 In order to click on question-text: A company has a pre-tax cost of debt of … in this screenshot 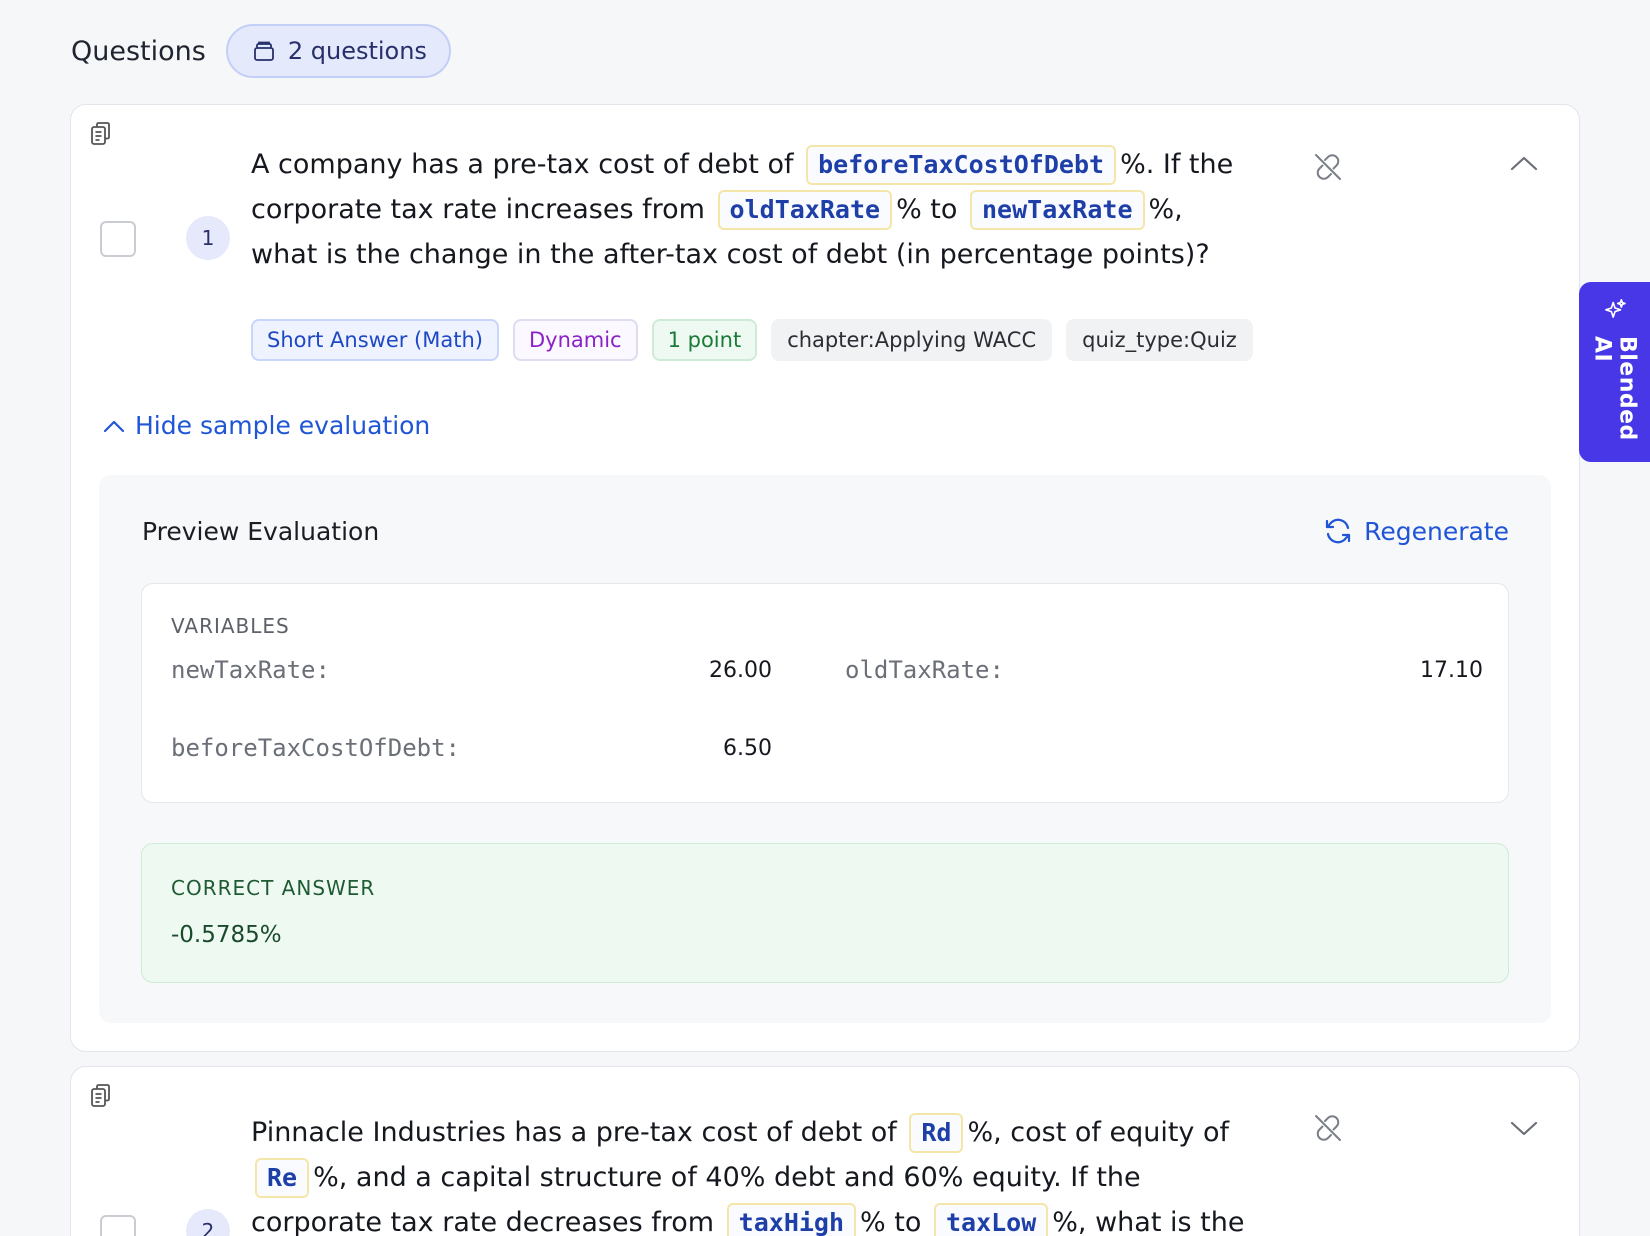, I will do `click(751, 209)`.